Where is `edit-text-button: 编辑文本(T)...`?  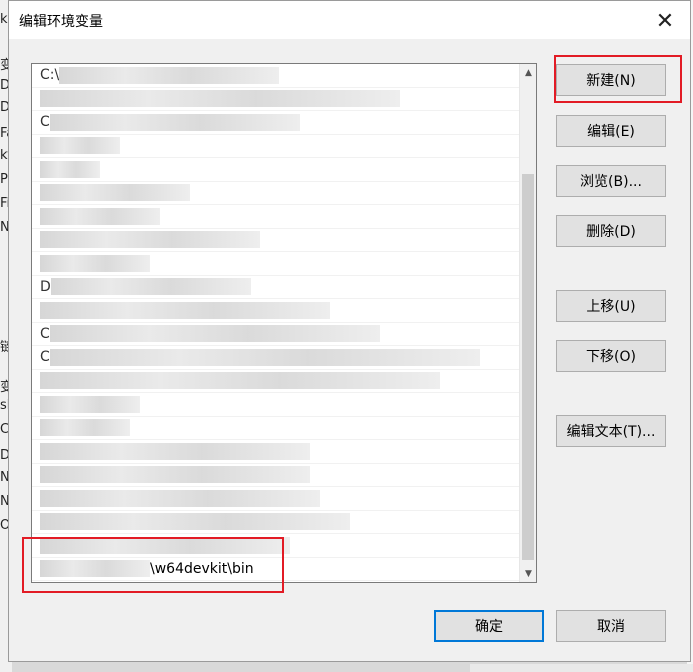 edit-text-button: 编辑文本(T)... is located at coordinates (611, 431).